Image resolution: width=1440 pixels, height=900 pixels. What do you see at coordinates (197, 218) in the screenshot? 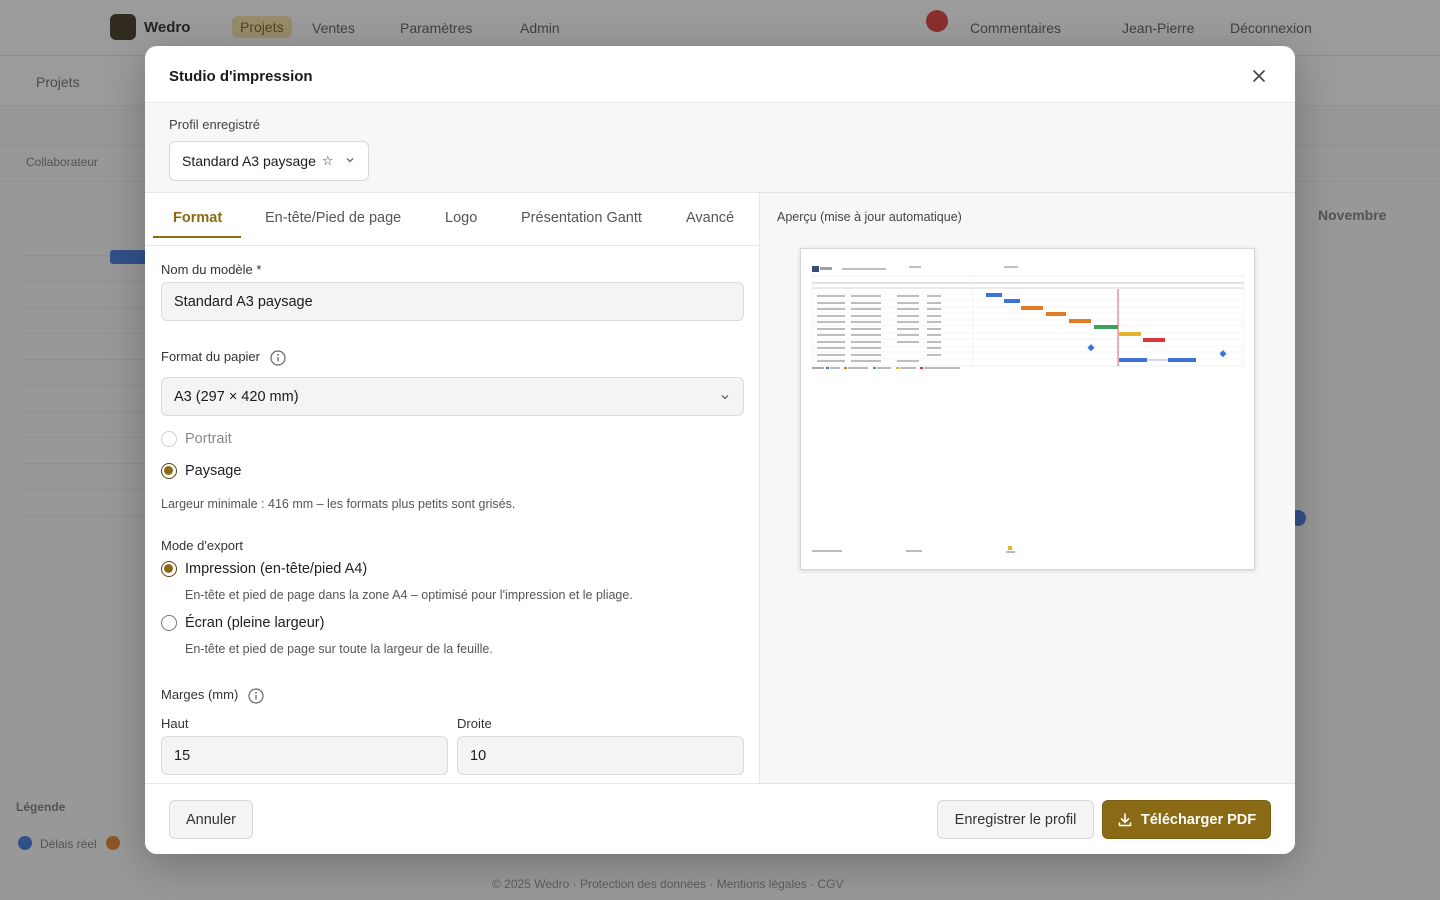
I see `tab-format: Format` at bounding box center [197, 218].